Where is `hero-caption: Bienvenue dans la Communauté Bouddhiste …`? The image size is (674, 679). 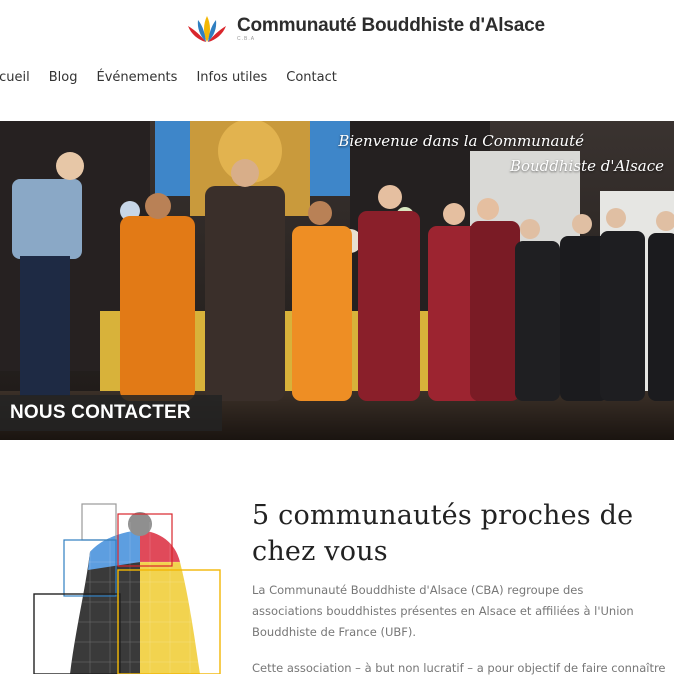
hero-caption: Bienvenue dans la Communauté Bouddhiste … is located at coordinates (501, 154).